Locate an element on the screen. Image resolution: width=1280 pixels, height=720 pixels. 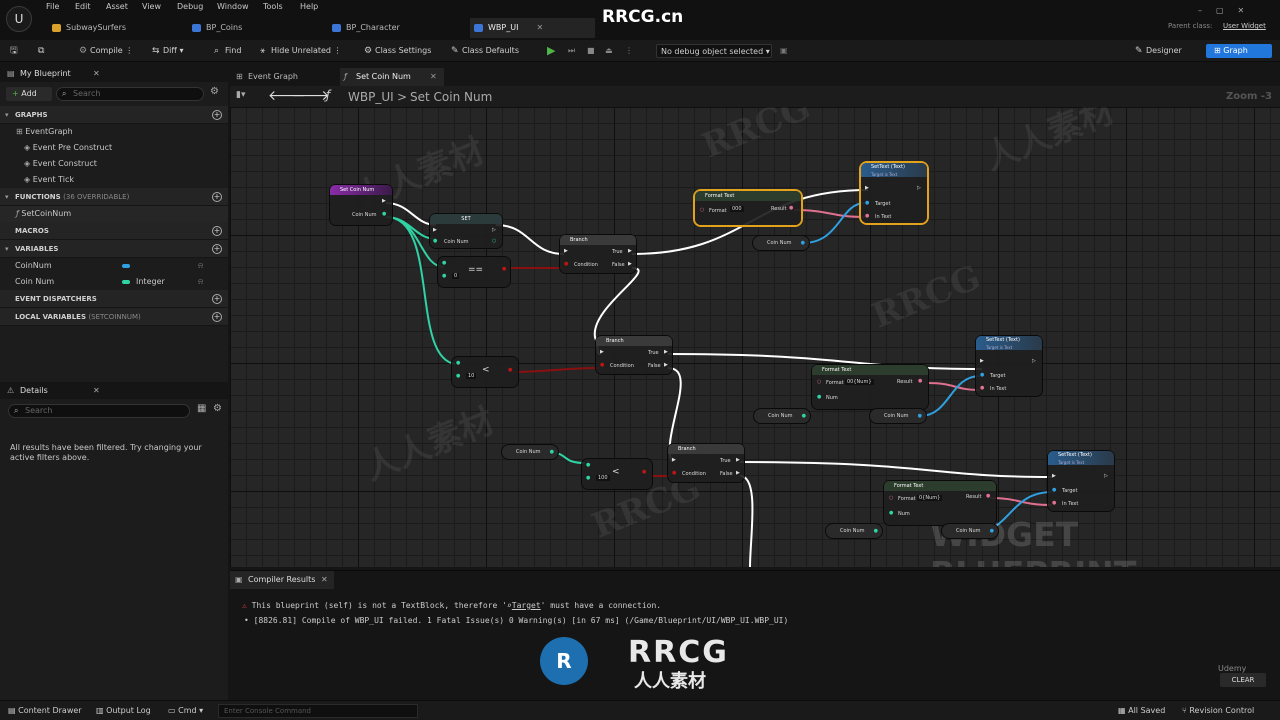
default-value: 10 is located at coordinates (471, 376).